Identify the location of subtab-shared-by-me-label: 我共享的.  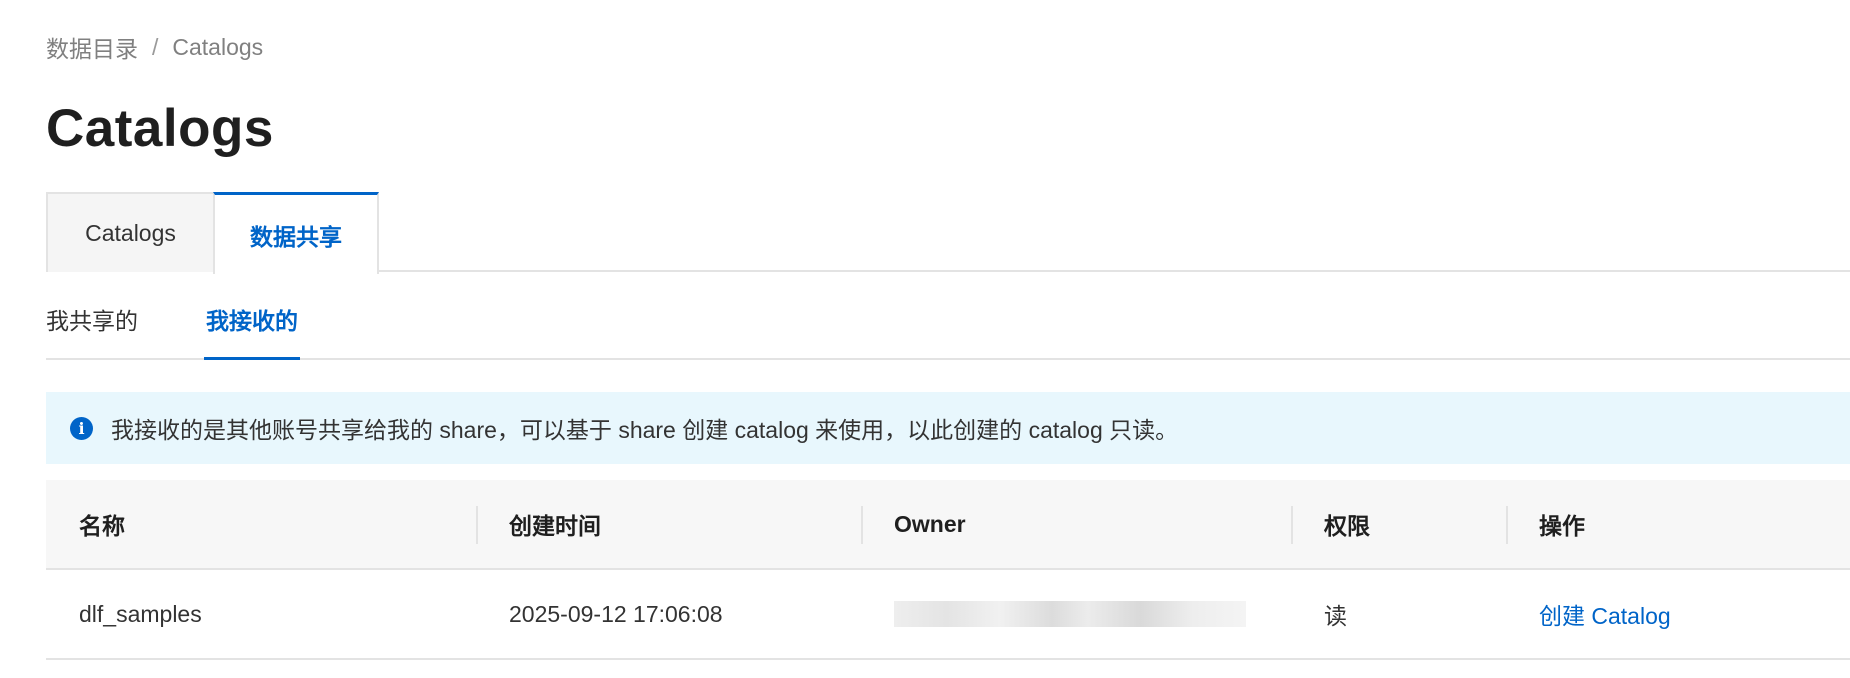
(92, 321).